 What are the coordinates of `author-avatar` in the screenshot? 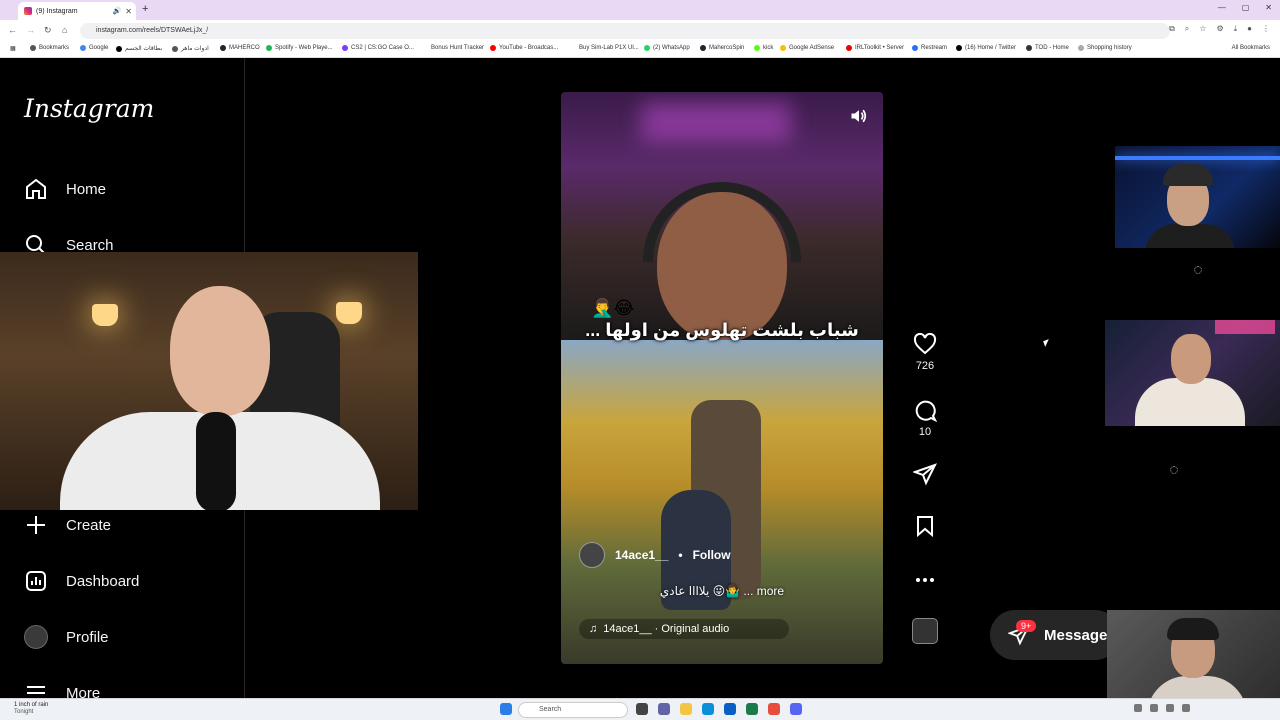 It's located at (592, 555).